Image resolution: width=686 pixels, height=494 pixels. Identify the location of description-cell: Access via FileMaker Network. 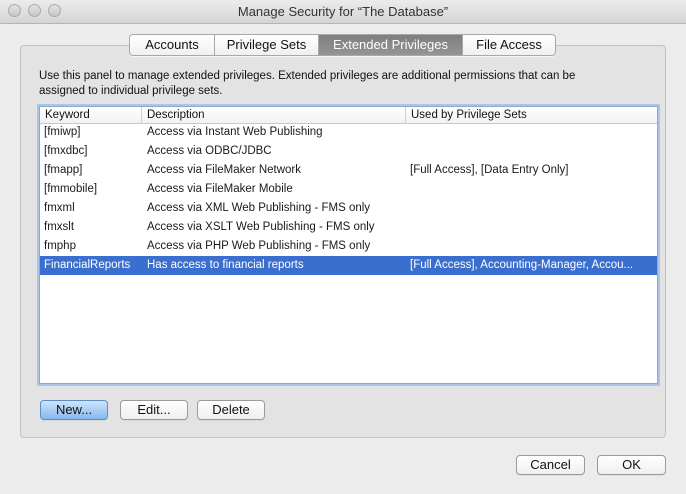
(224, 170).